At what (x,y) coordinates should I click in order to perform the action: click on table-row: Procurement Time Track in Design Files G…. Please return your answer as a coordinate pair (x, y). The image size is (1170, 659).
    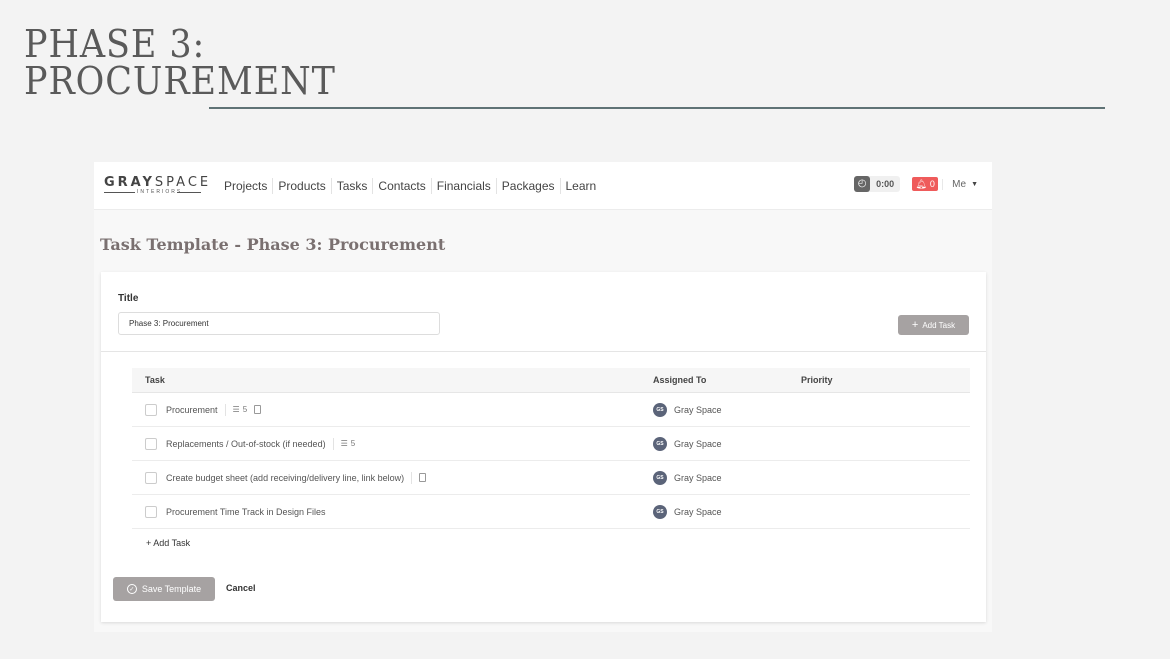
    Looking at the image, I should click on (551, 512).